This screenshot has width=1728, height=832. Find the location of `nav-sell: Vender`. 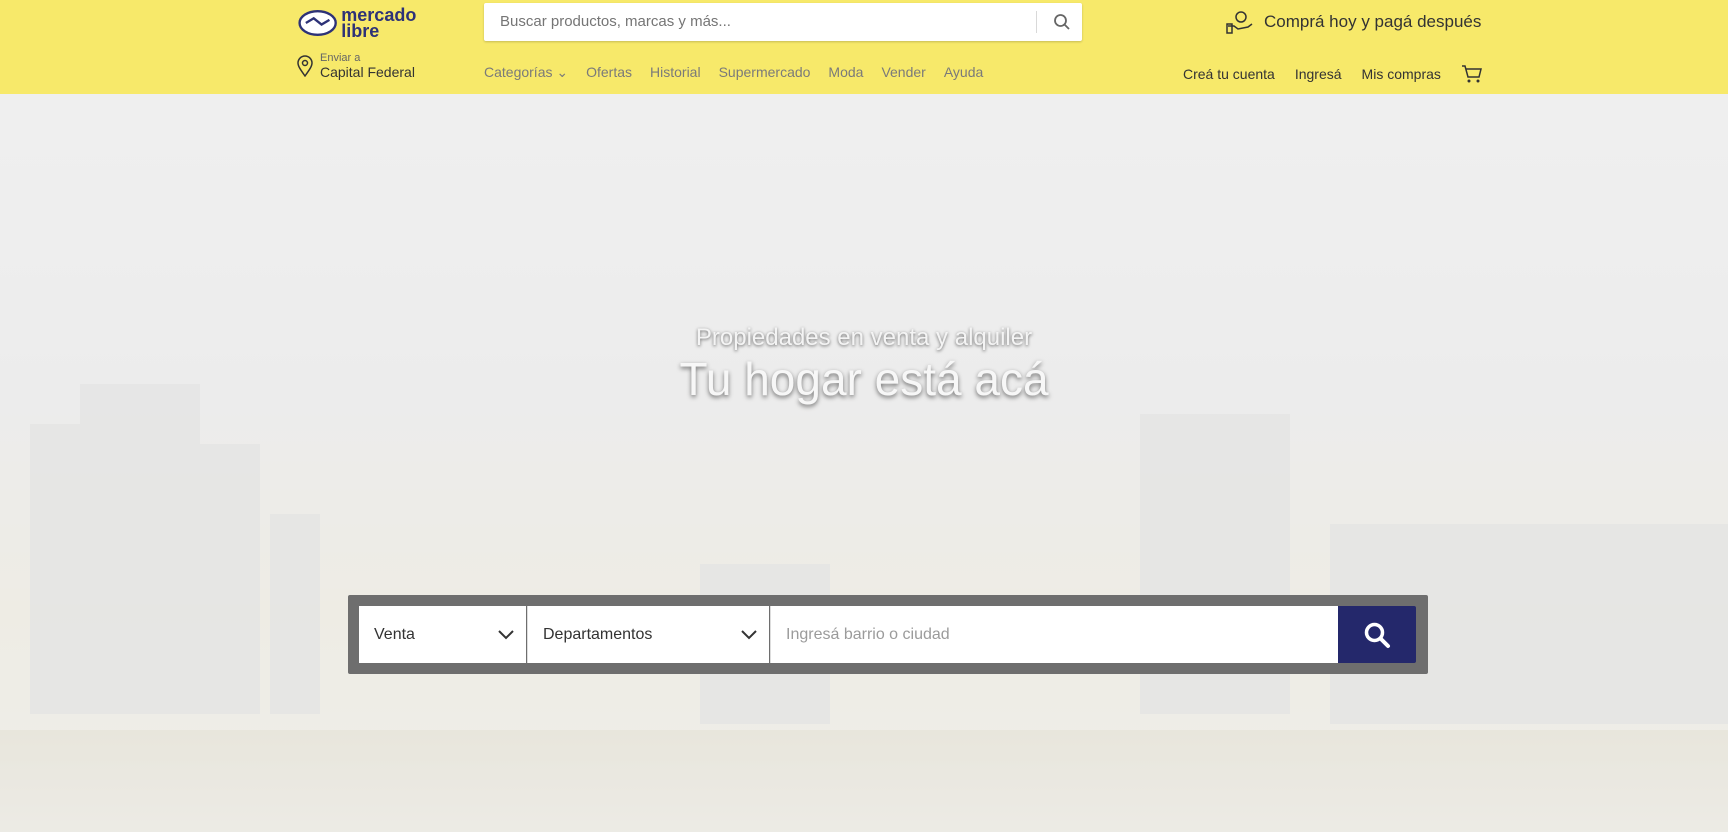

nav-sell: Vender is located at coordinates (903, 72).